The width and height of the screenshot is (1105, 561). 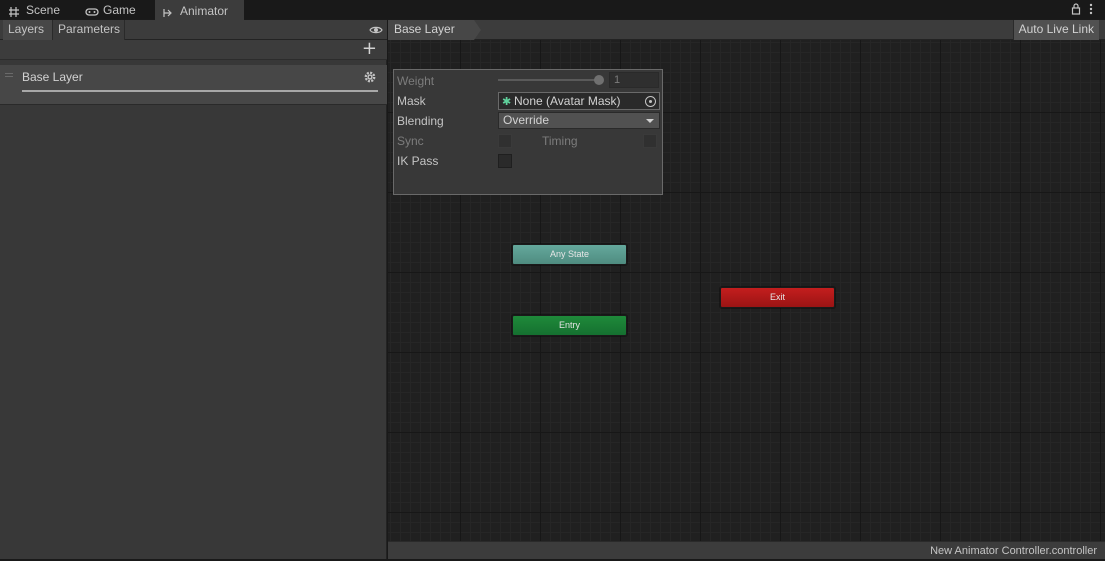 I want to click on left-panel-tabs: Layers Parameters, so click(x=193, y=30).